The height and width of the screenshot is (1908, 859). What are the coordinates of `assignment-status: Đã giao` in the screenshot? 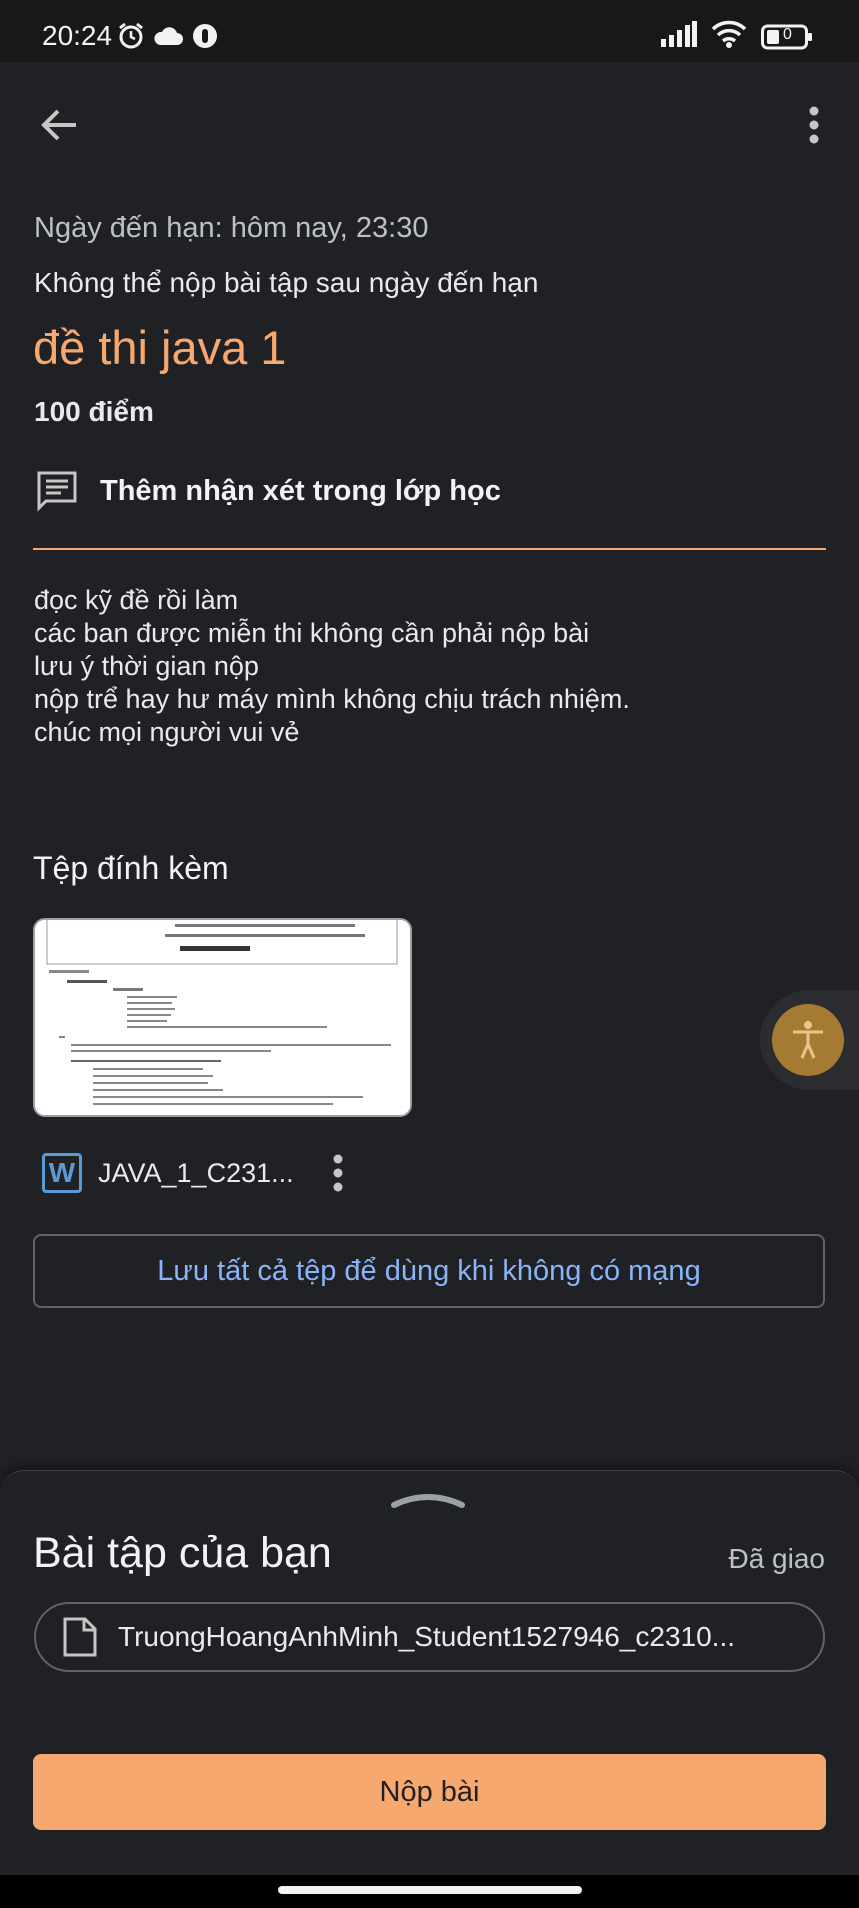 It's located at (776, 1558).